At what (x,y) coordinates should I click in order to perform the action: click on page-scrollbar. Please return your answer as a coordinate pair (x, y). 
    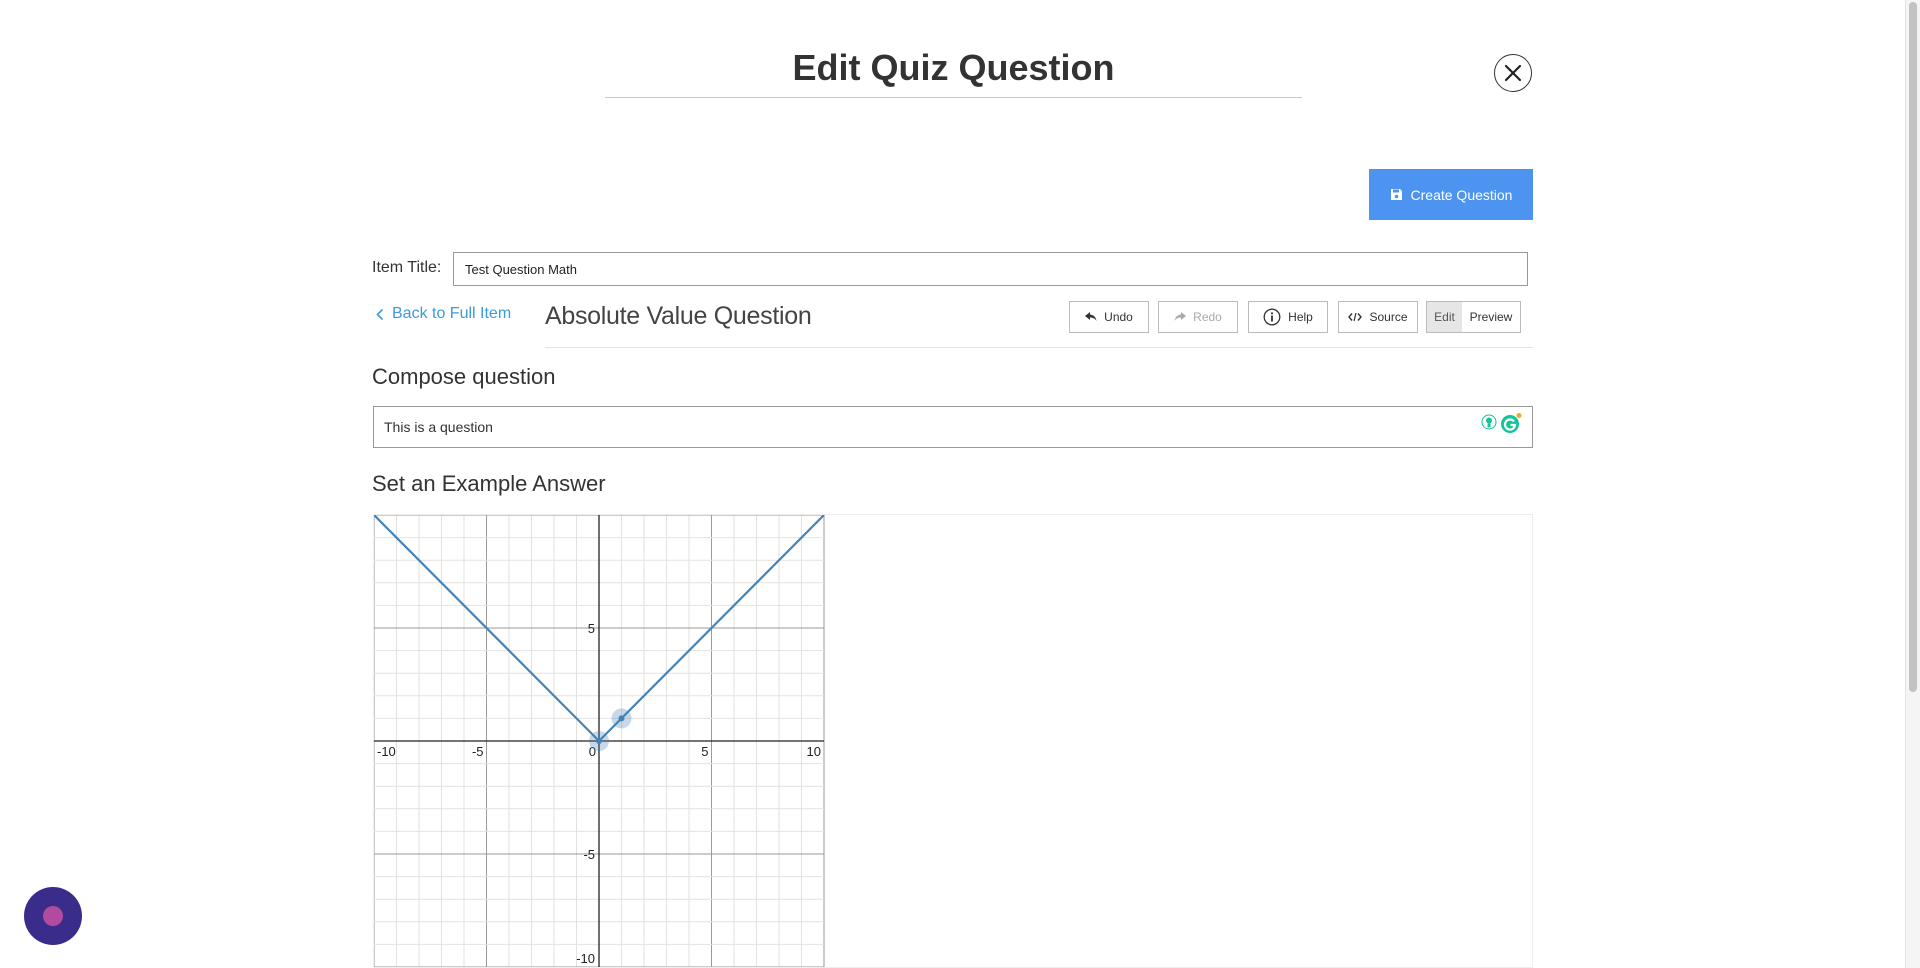
    Looking at the image, I should click on (1912, 484).